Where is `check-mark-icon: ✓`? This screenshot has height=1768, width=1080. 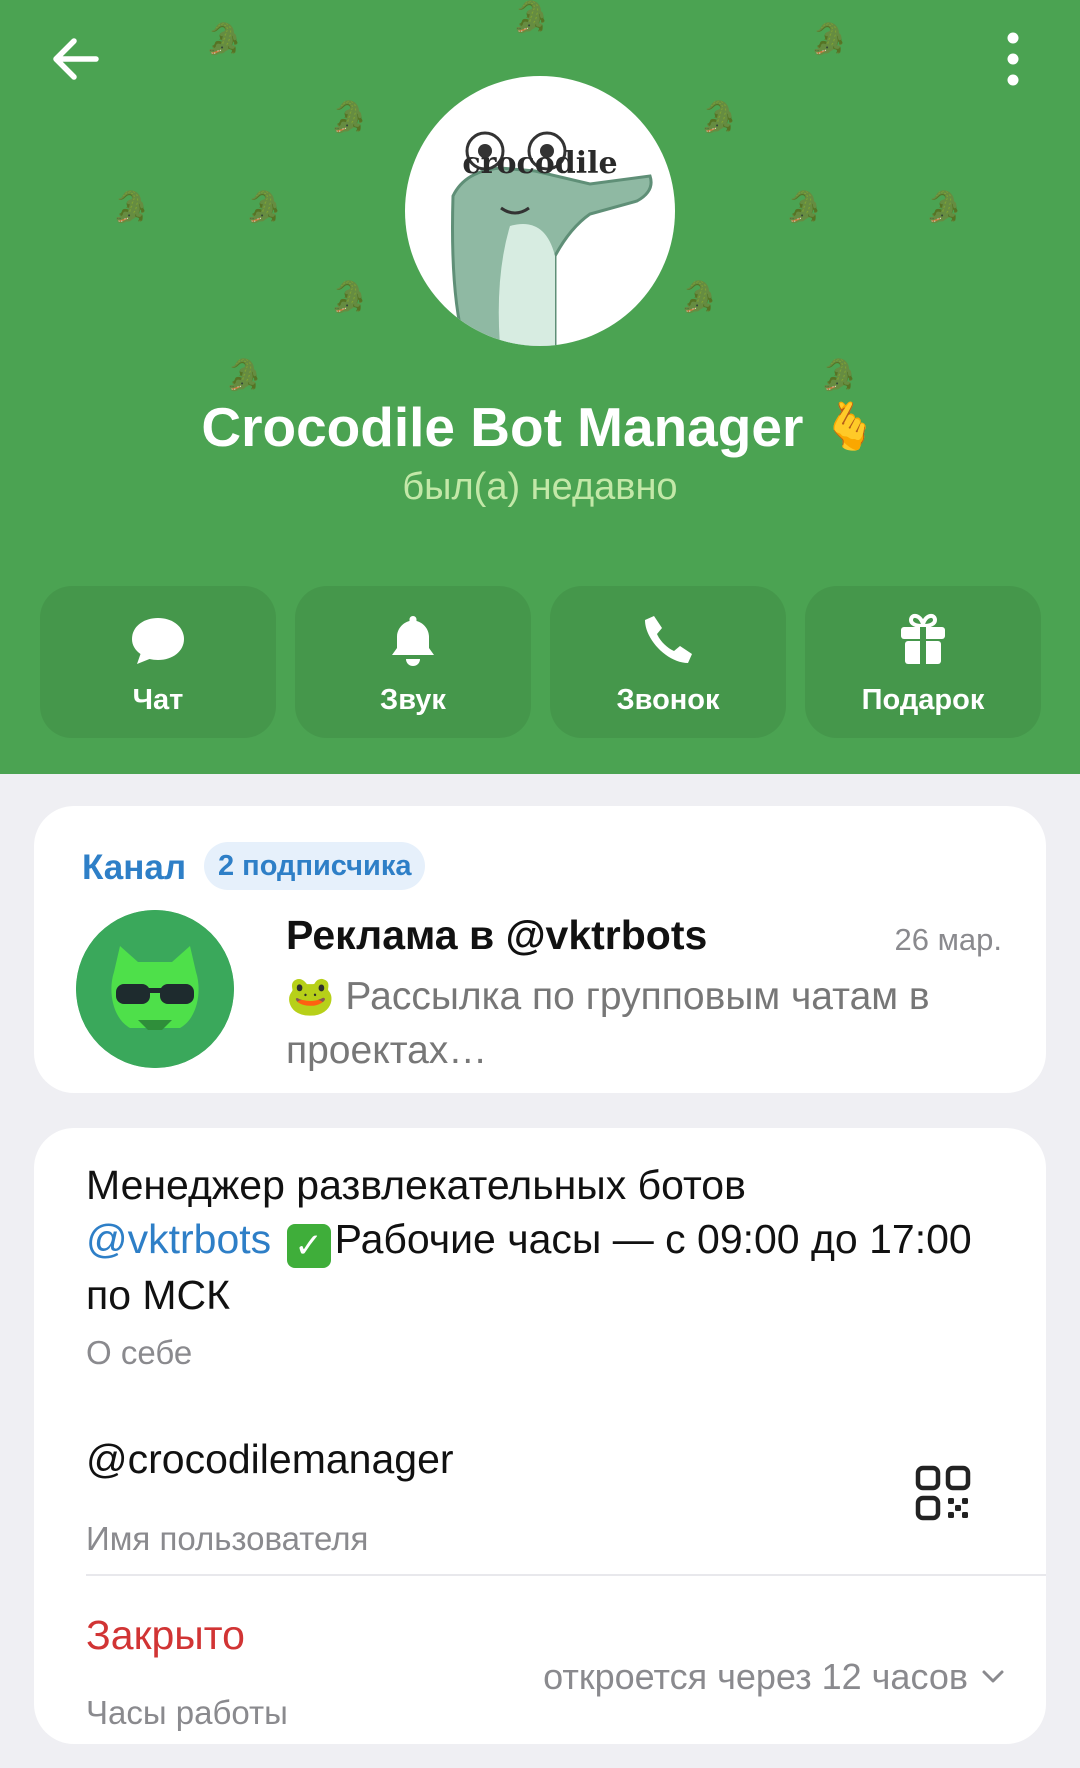 check-mark-icon: ✓ is located at coordinates (308, 1246).